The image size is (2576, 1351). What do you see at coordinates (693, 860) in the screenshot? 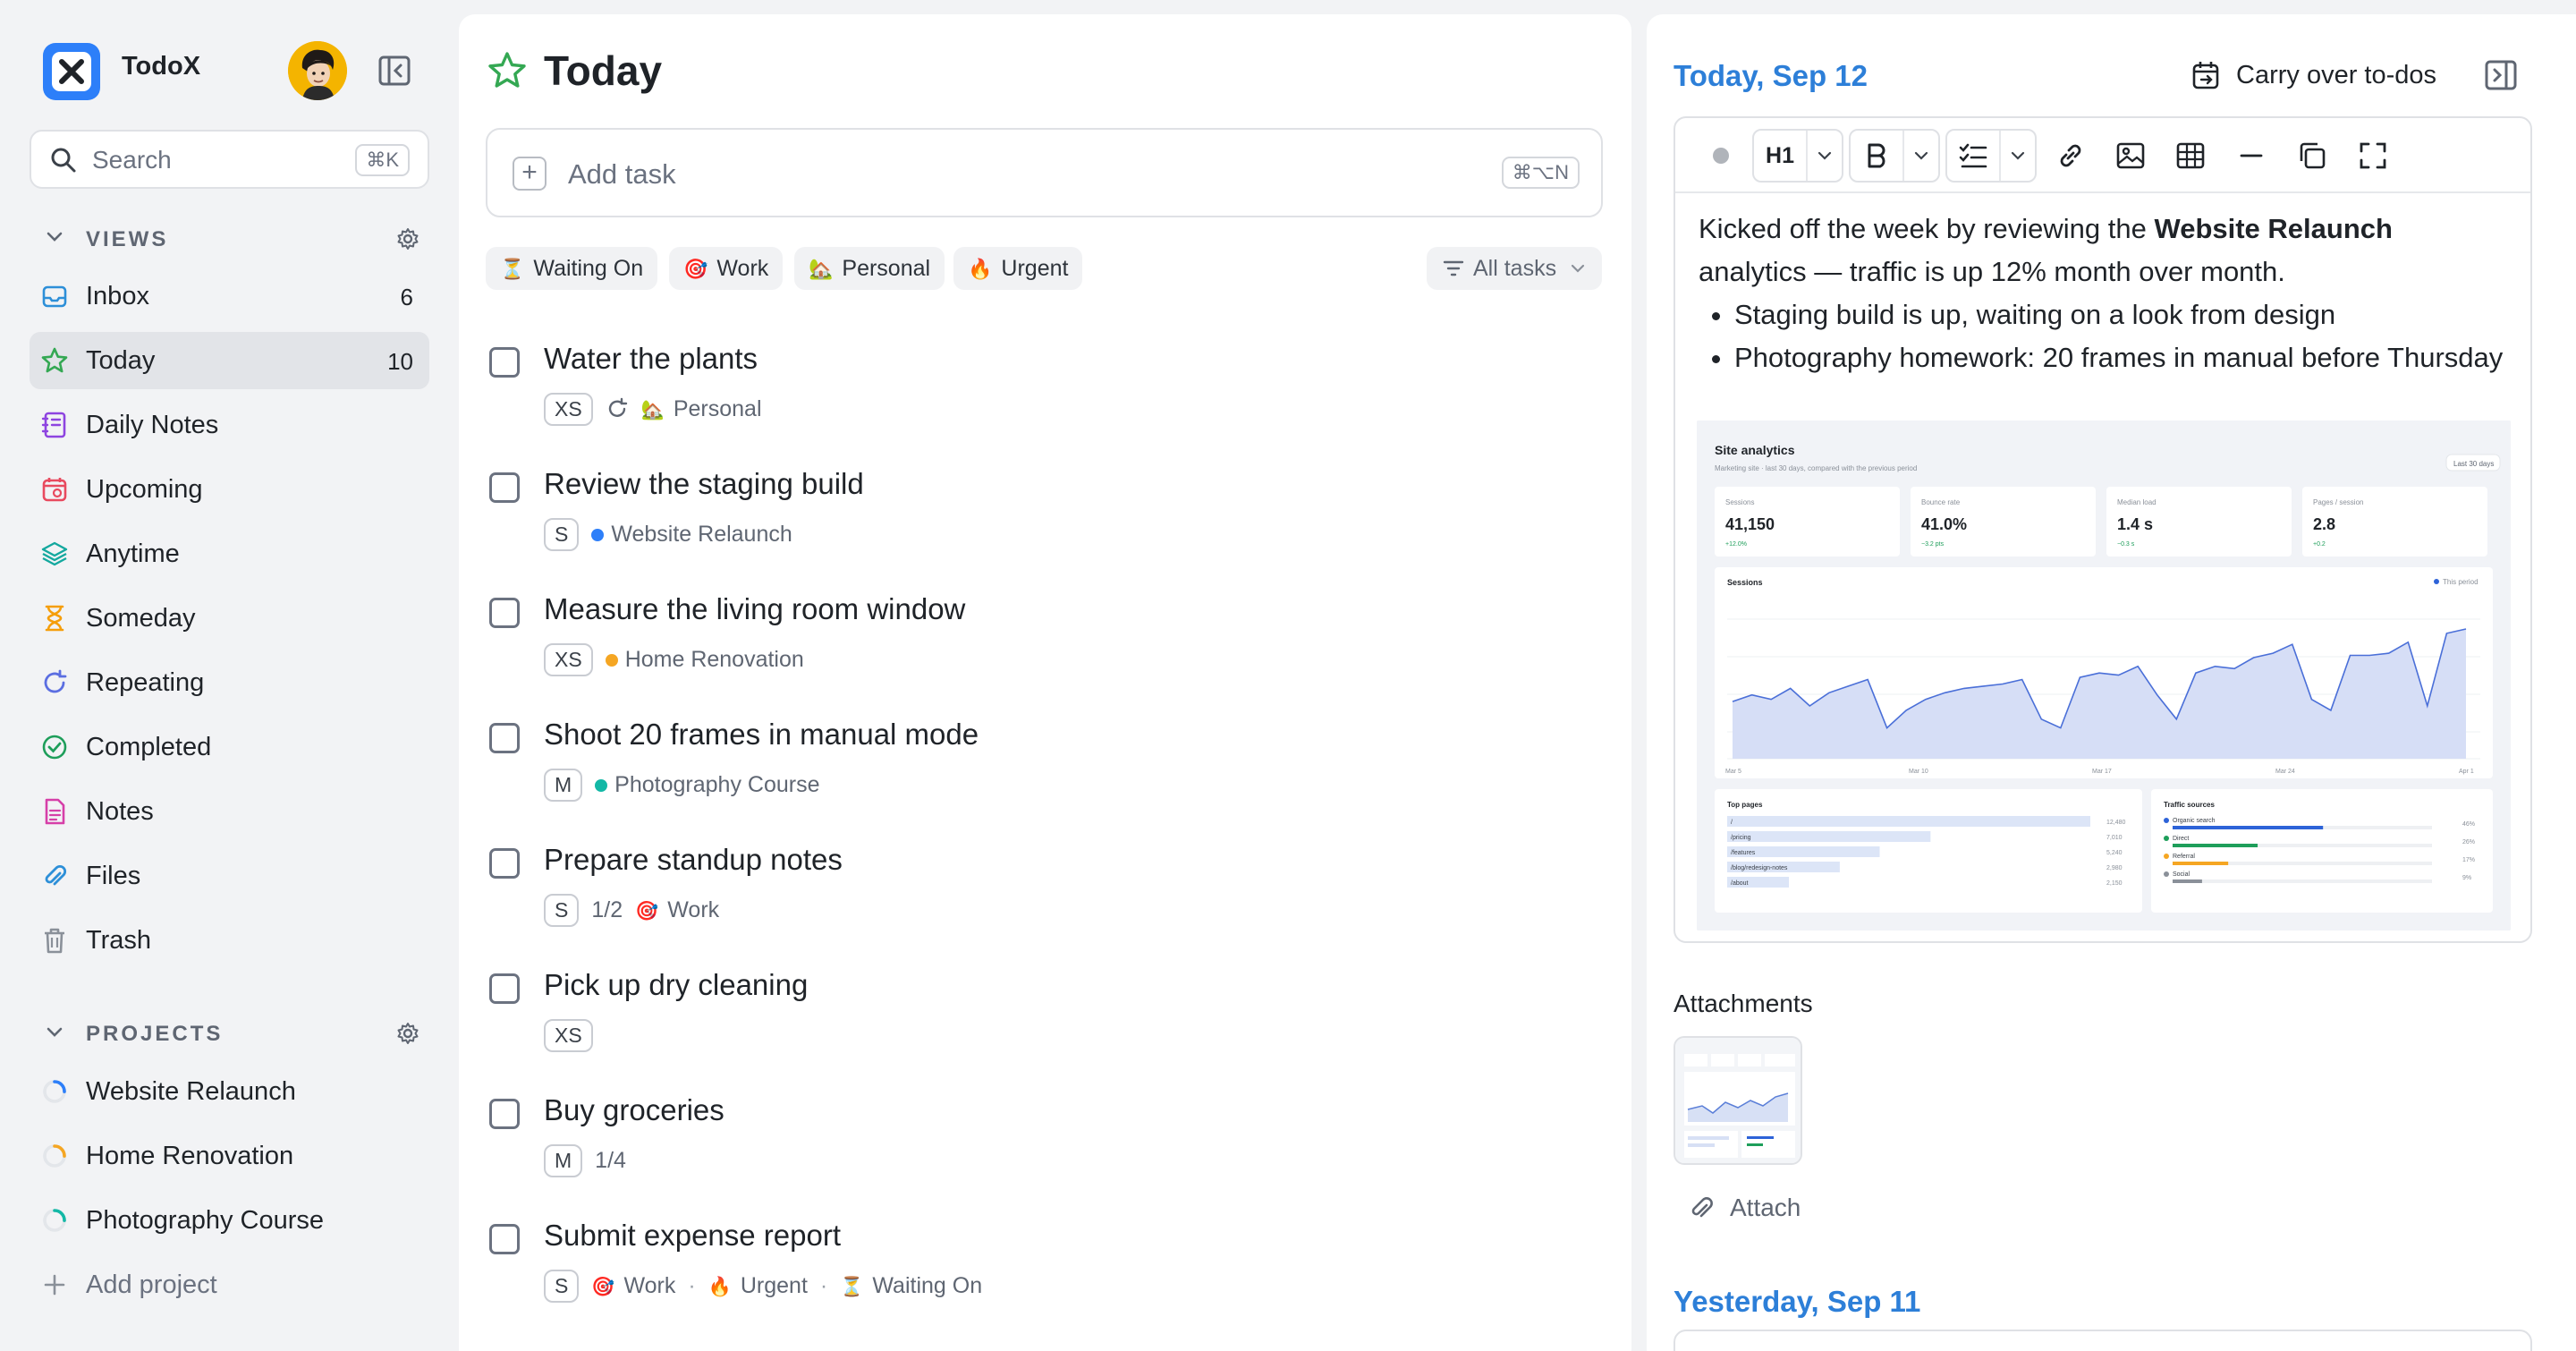
I see `task-title: Prepare standup notes` at bounding box center [693, 860].